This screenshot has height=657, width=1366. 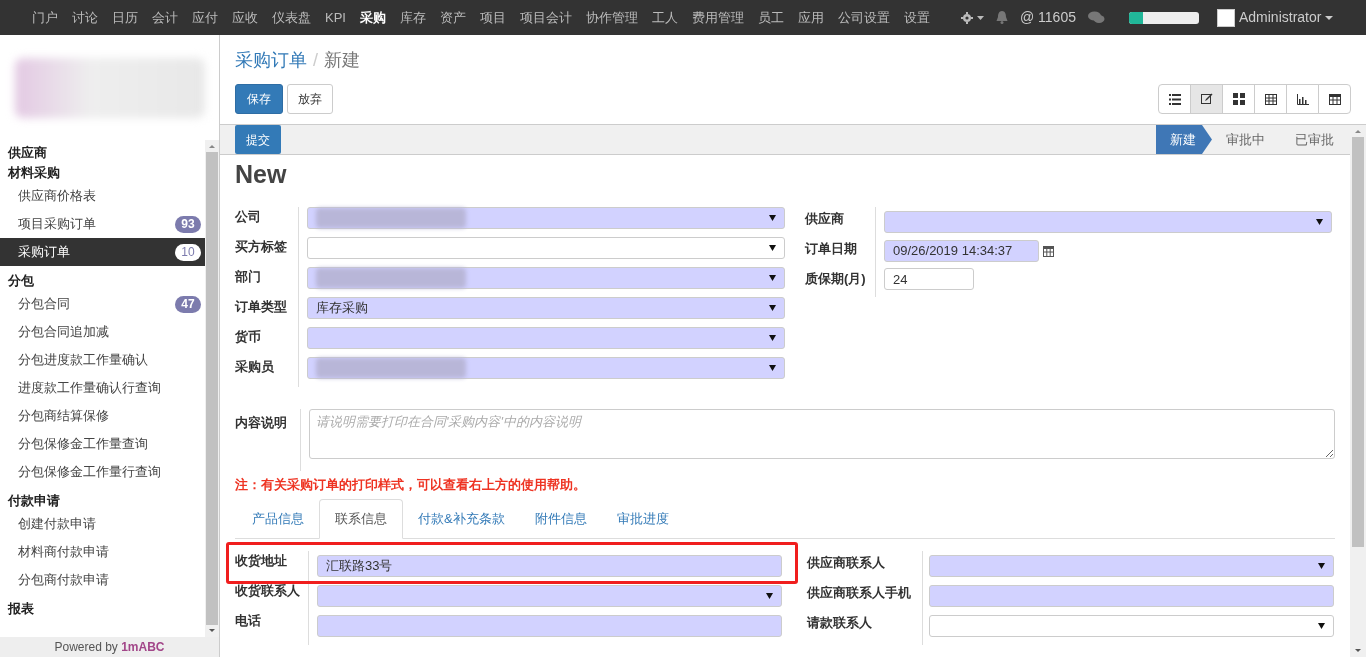 I want to click on nav-menu-item: 员工, so click(x=770, y=17).